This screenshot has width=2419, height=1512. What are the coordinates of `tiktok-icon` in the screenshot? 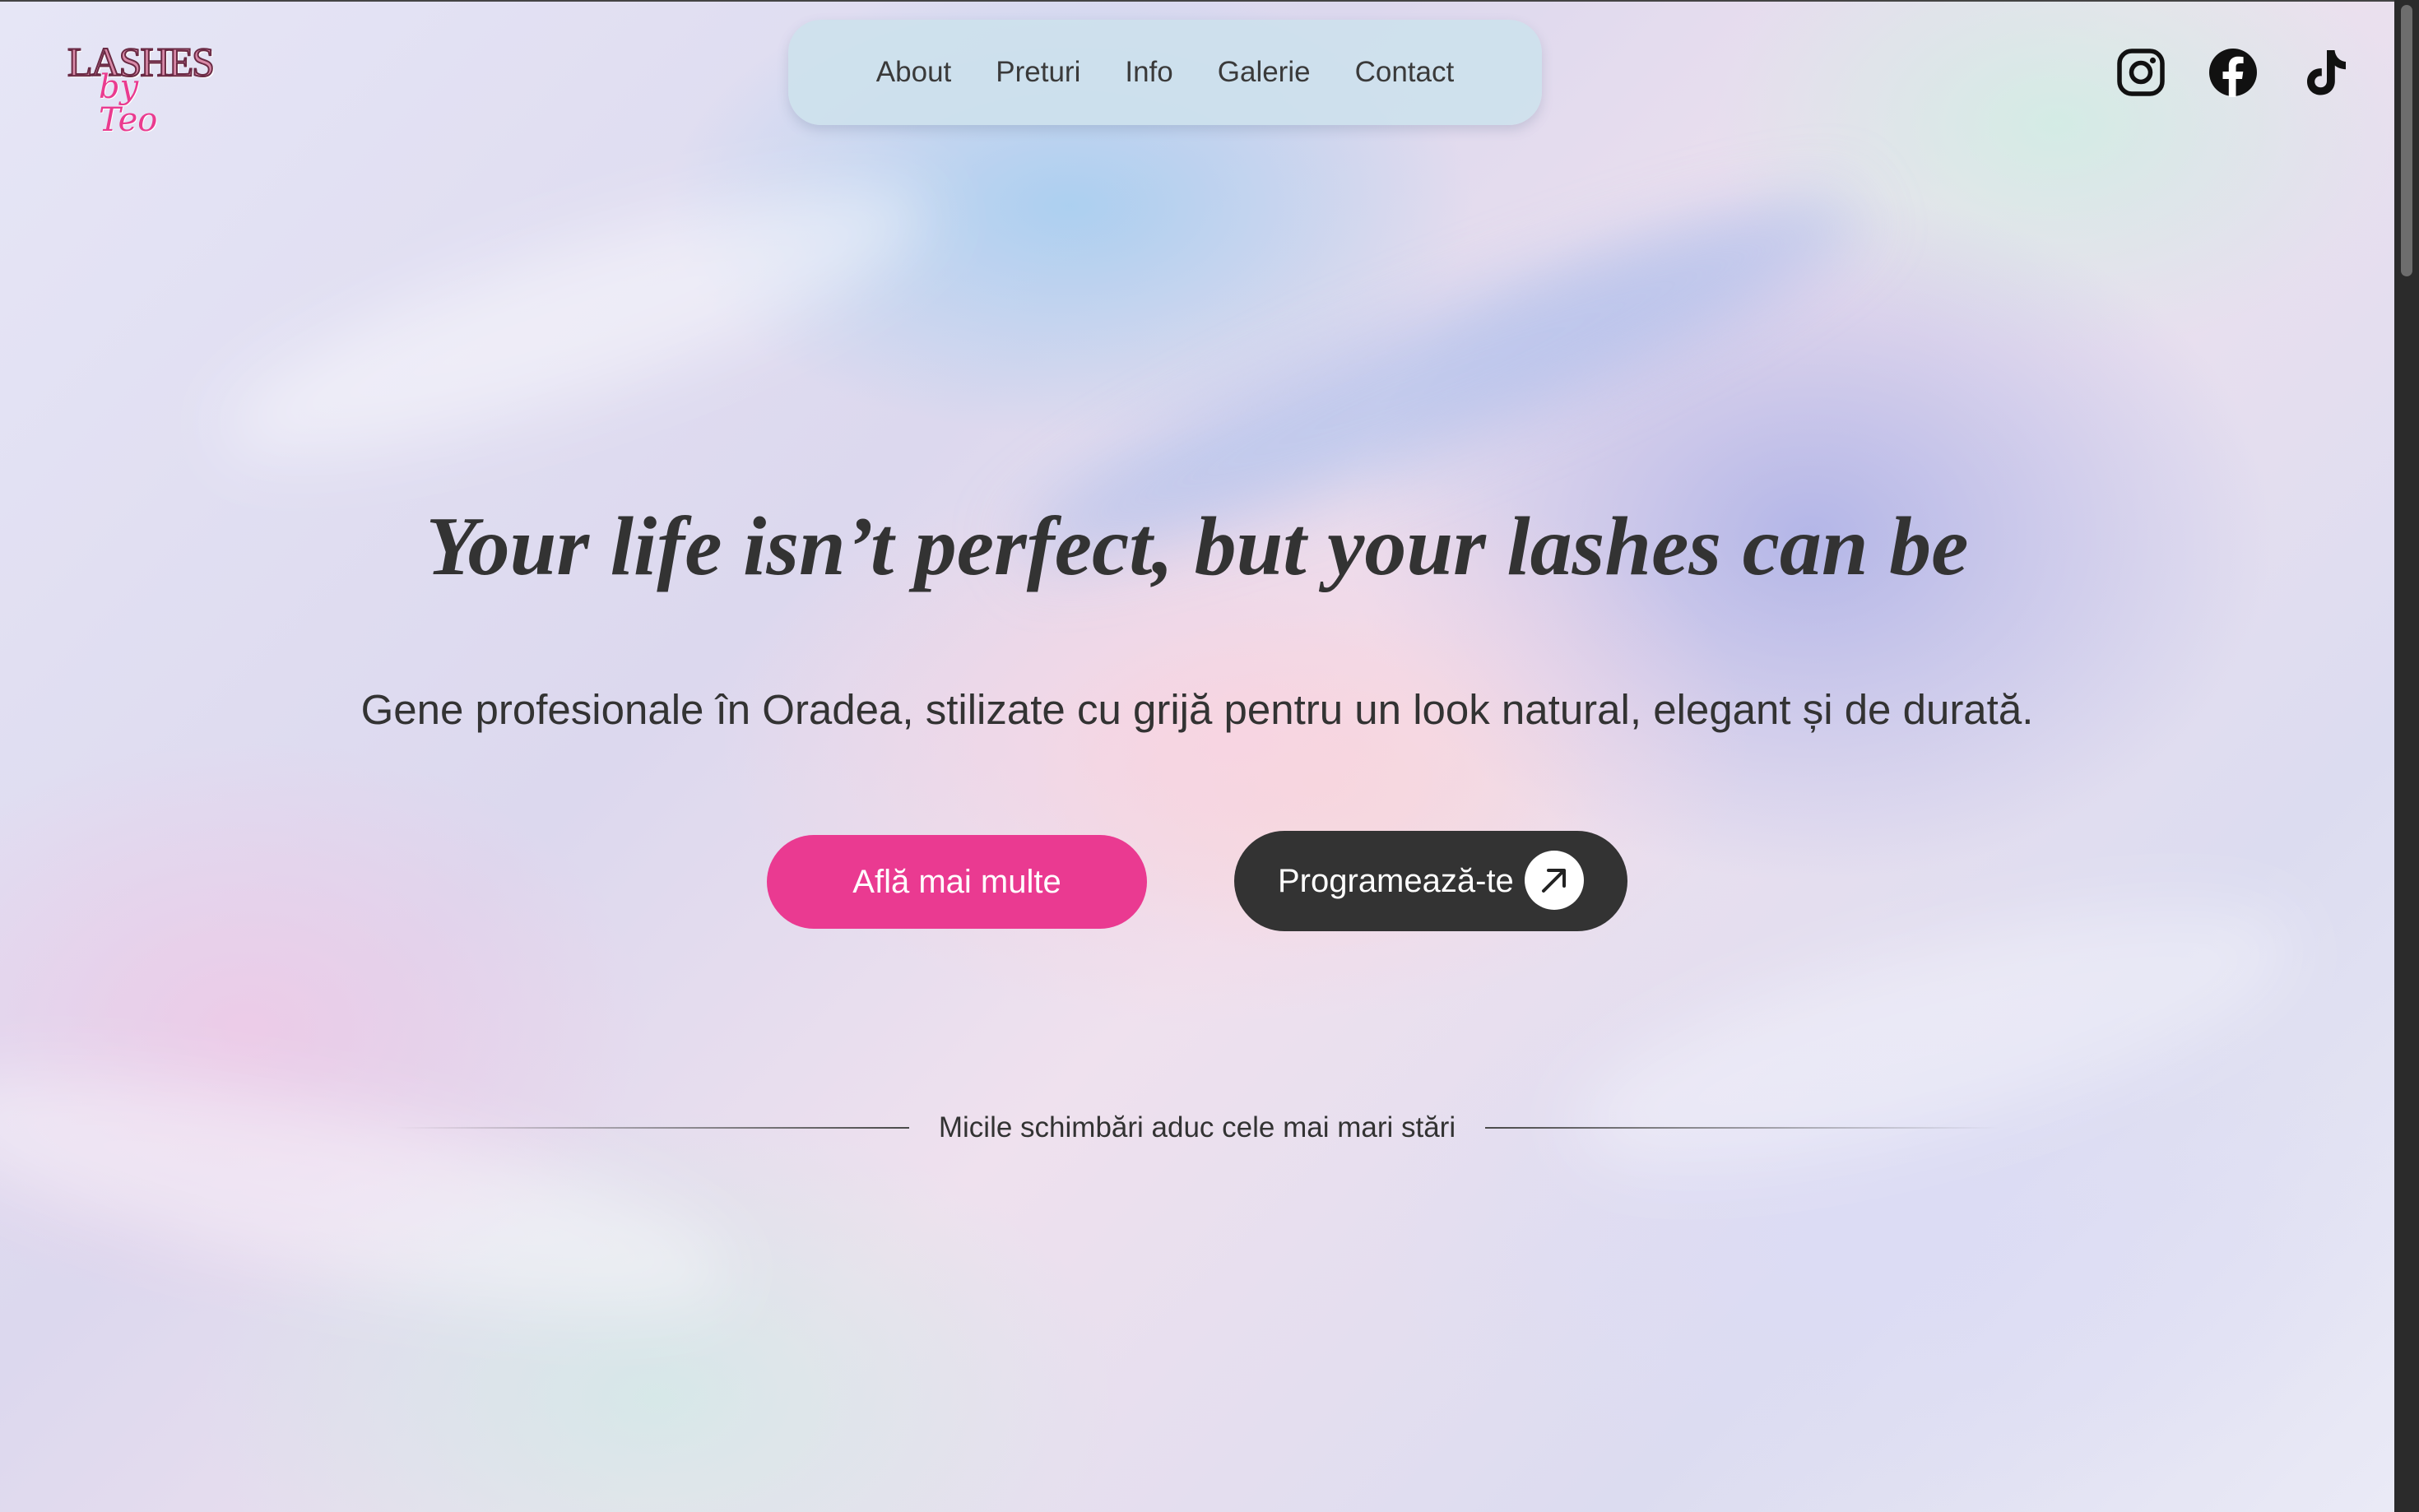 It's located at (2326, 72).